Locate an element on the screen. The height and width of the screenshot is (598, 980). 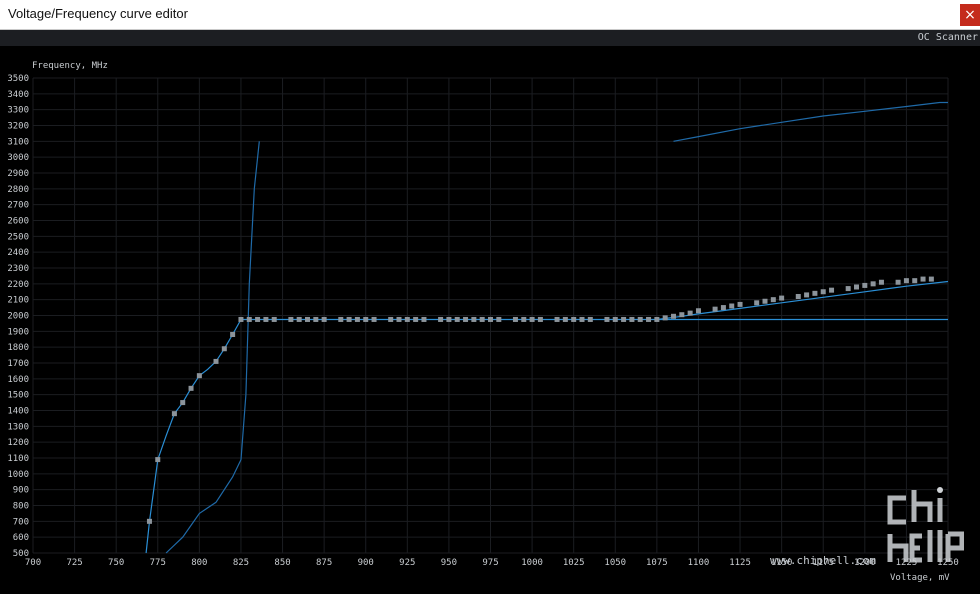
chiphell-logo is located at coordinates (925, 525).